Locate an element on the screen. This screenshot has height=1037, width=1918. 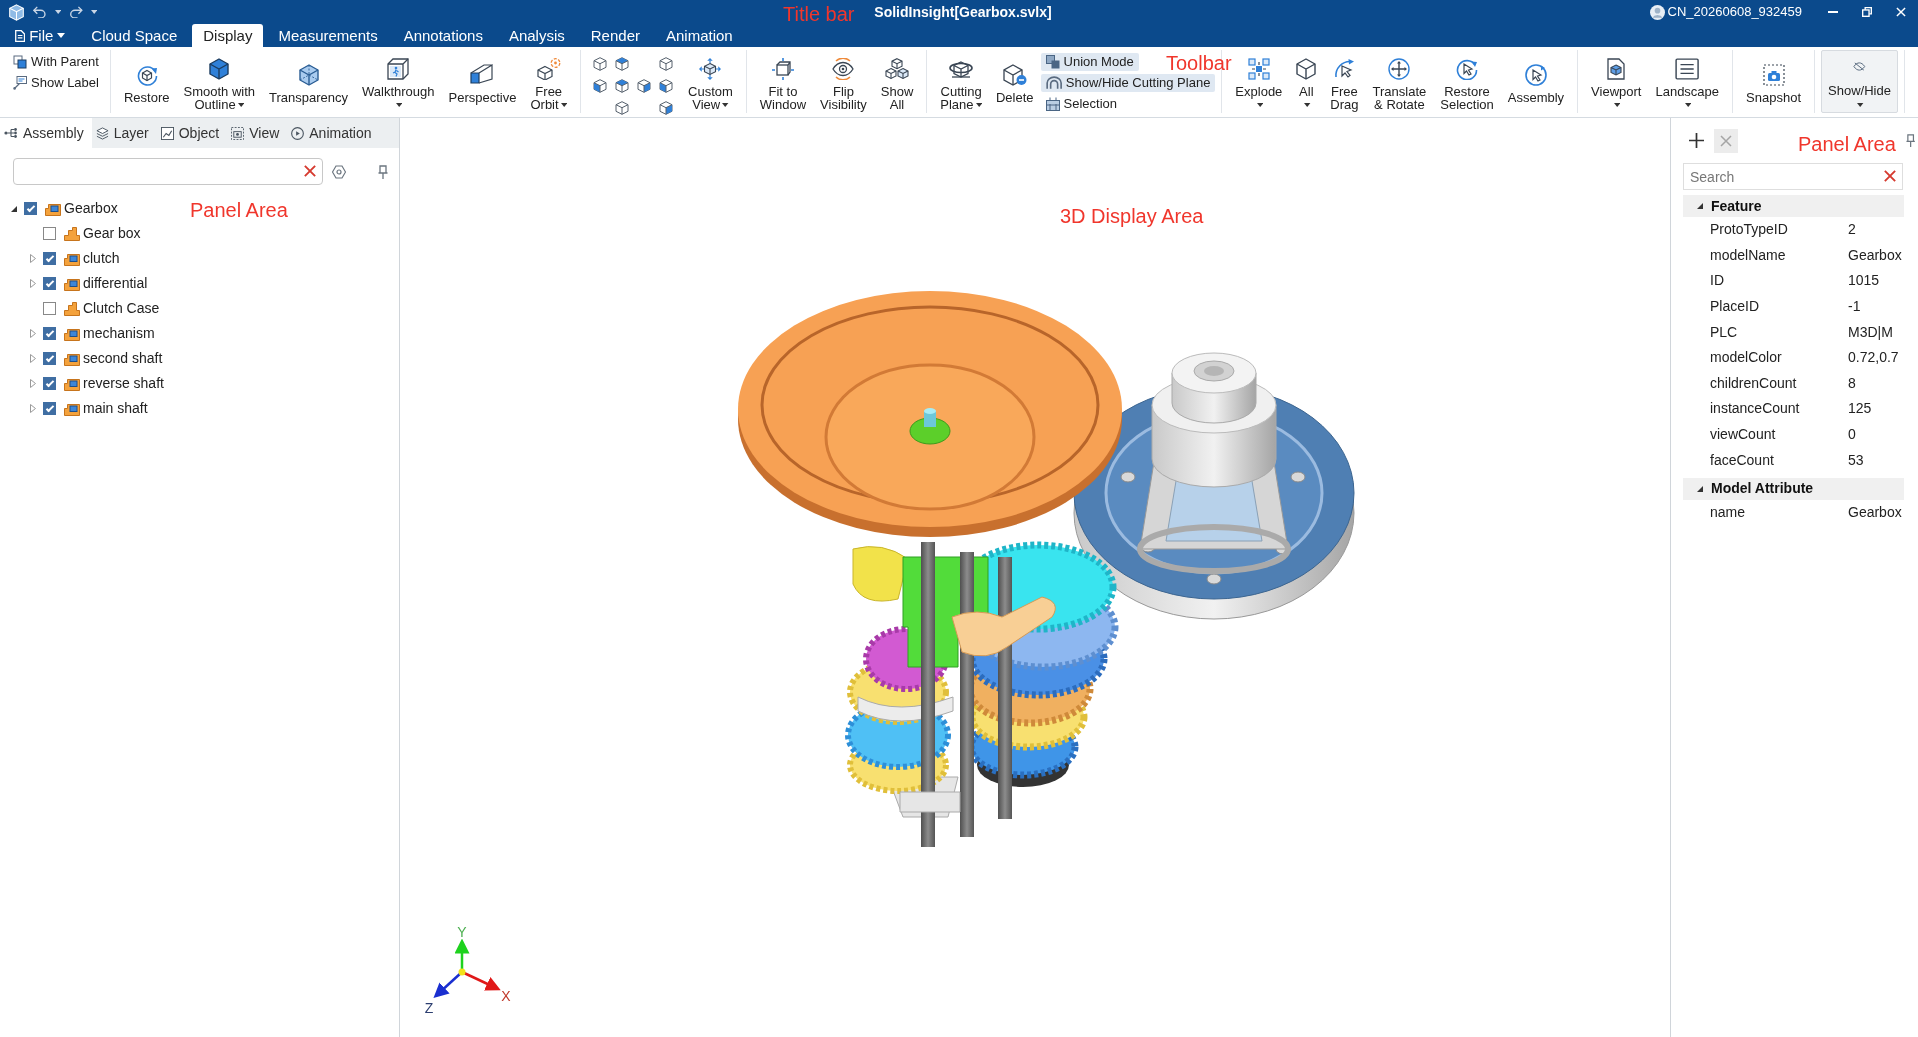
axis-label: X is located at coordinates (506, 996).